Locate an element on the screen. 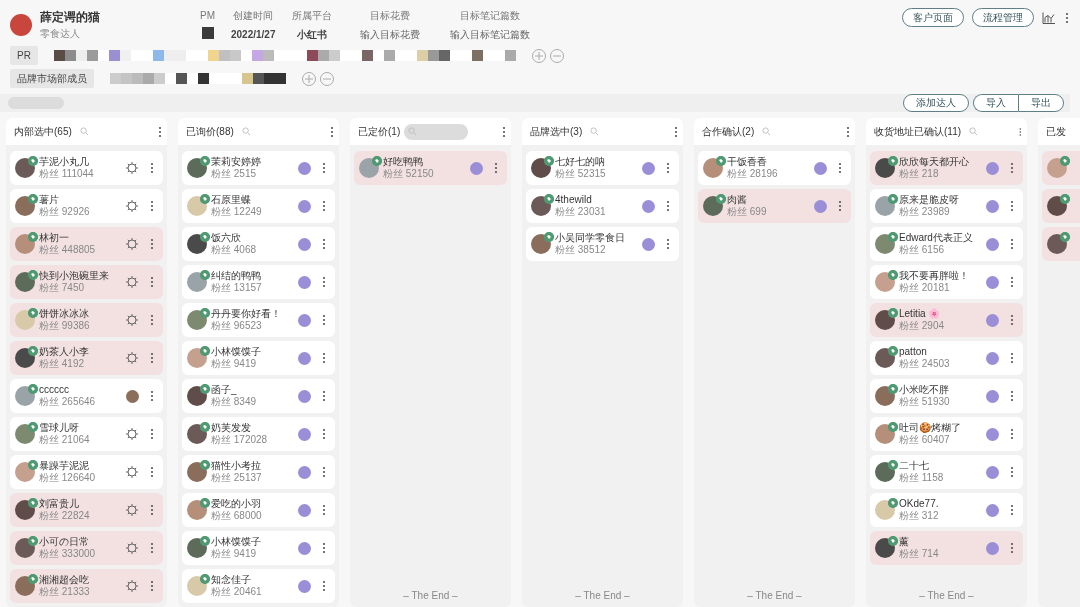 The height and width of the screenshot is (607, 1080). influencer-card: 饭六欣 粉丝 4068 is located at coordinates (258, 244).